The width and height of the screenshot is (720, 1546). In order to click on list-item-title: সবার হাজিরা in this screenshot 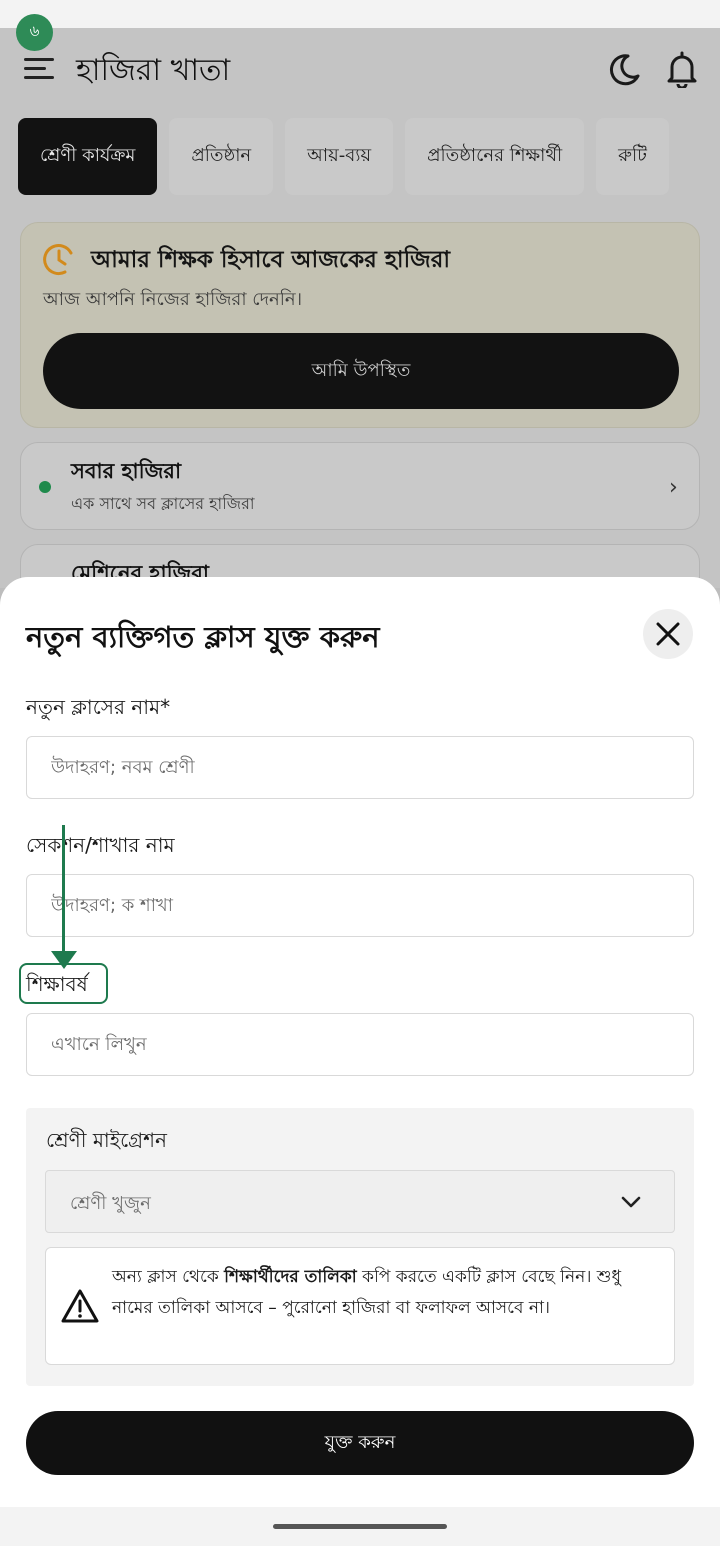, I will do `click(126, 471)`.